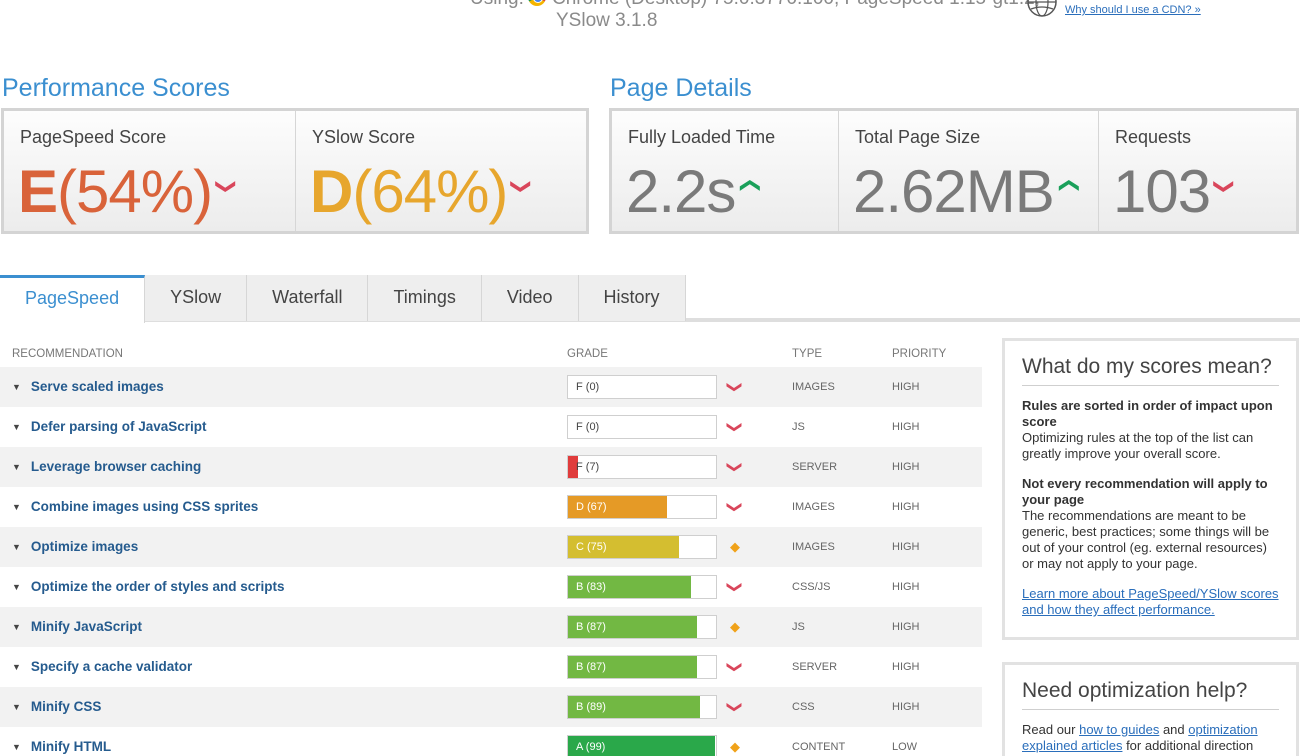 This screenshot has width=1300, height=756. What do you see at coordinates (642, 745) in the screenshot?
I see `grade-bar: A (99)` at bounding box center [642, 745].